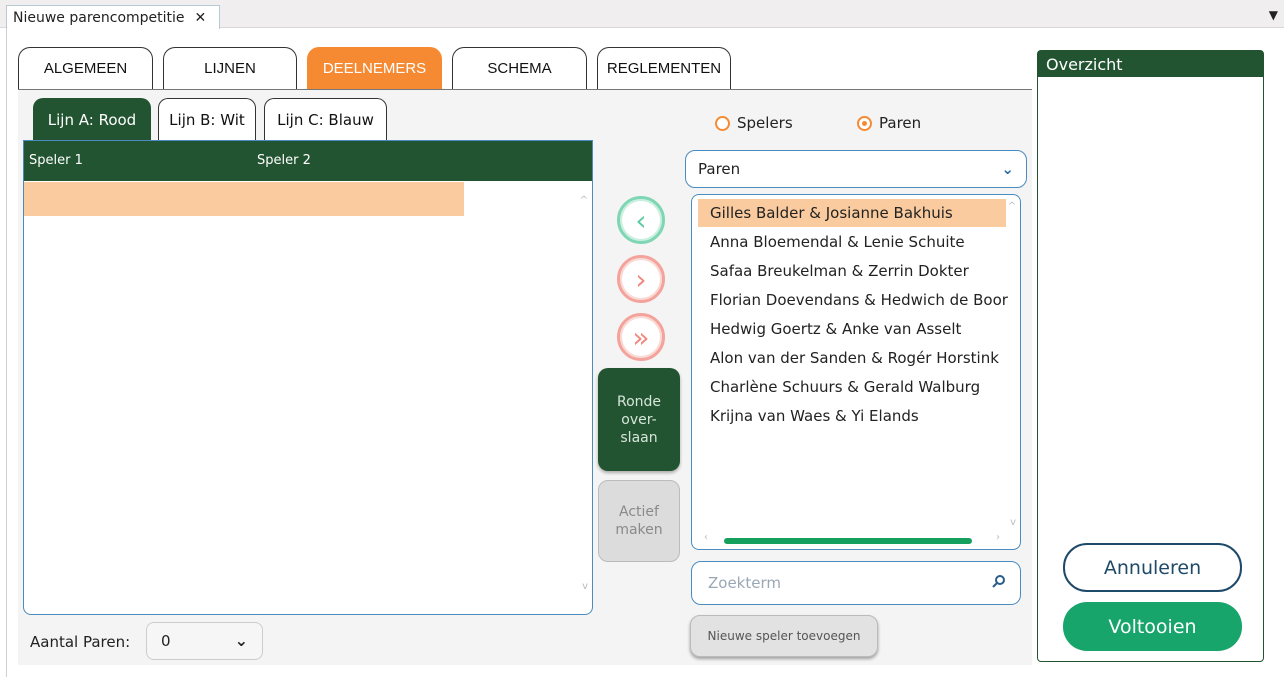  Describe the element at coordinates (1152, 567) in the screenshot. I see `cancel-button: Annuleren` at that location.